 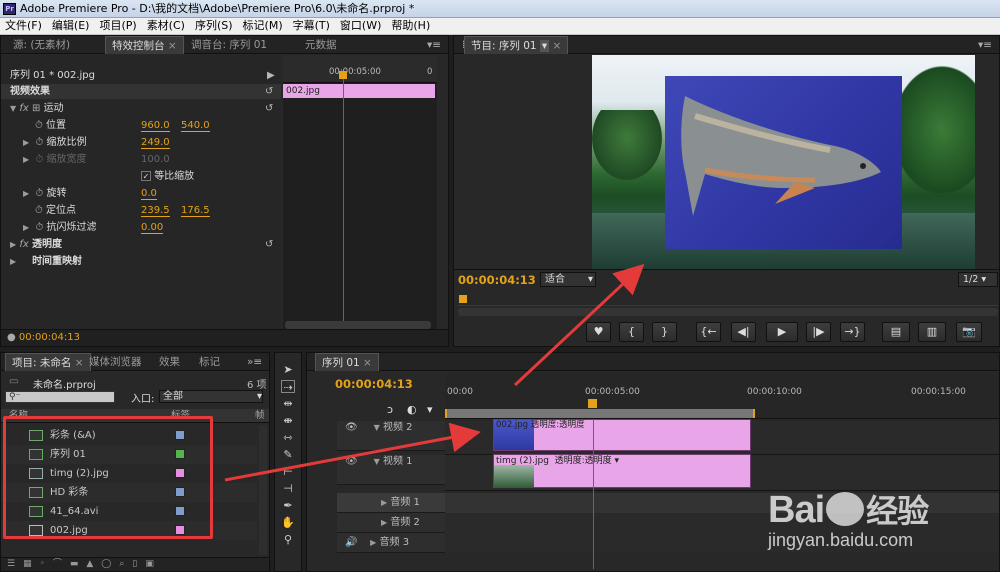 What do you see at coordinates (897, 511) in the screenshot?
I see `watermark-brand-cn: 经验` at bounding box center [897, 511].